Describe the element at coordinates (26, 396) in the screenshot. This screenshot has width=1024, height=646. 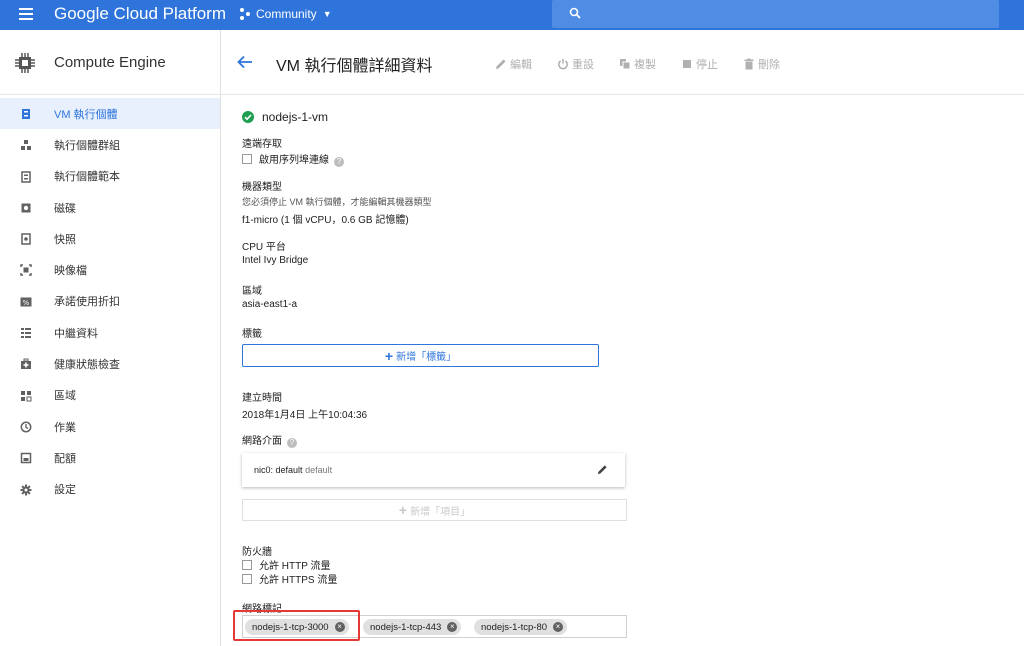
I see `zone-icon` at that location.